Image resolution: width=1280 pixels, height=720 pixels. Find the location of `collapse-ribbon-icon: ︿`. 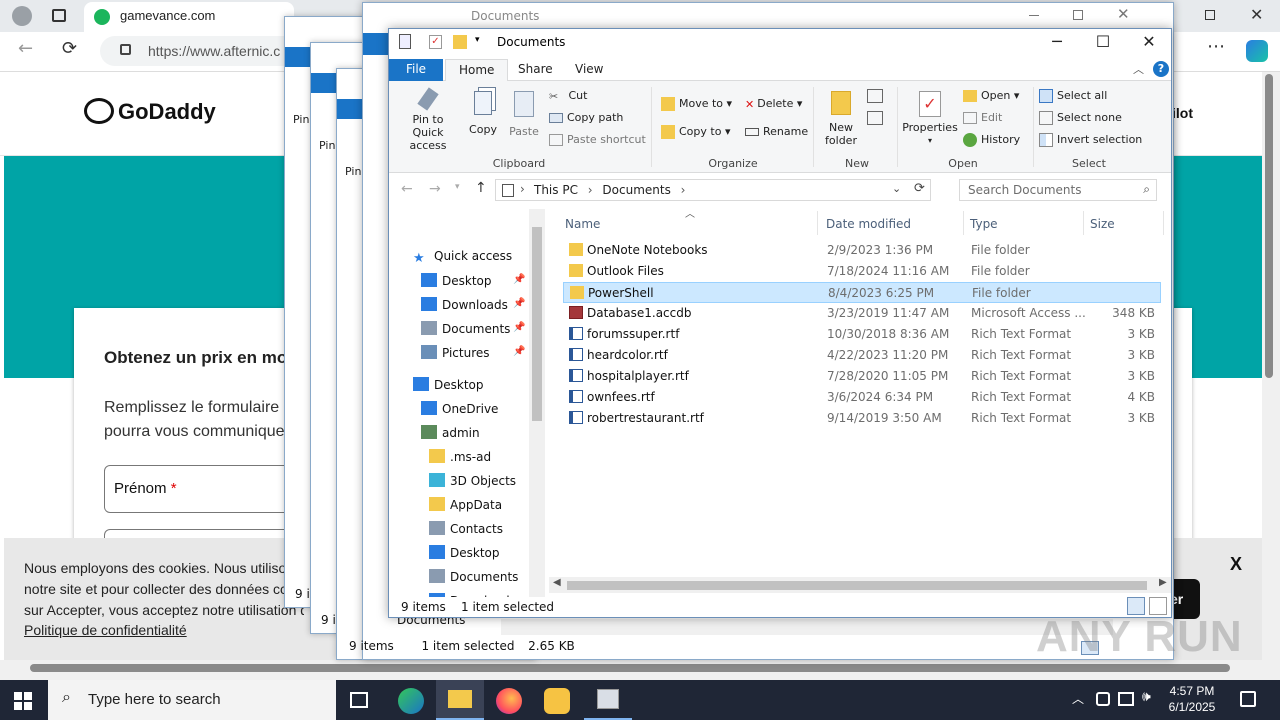

collapse-ribbon-icon: ︿ is located at coordinates (1138, 69).